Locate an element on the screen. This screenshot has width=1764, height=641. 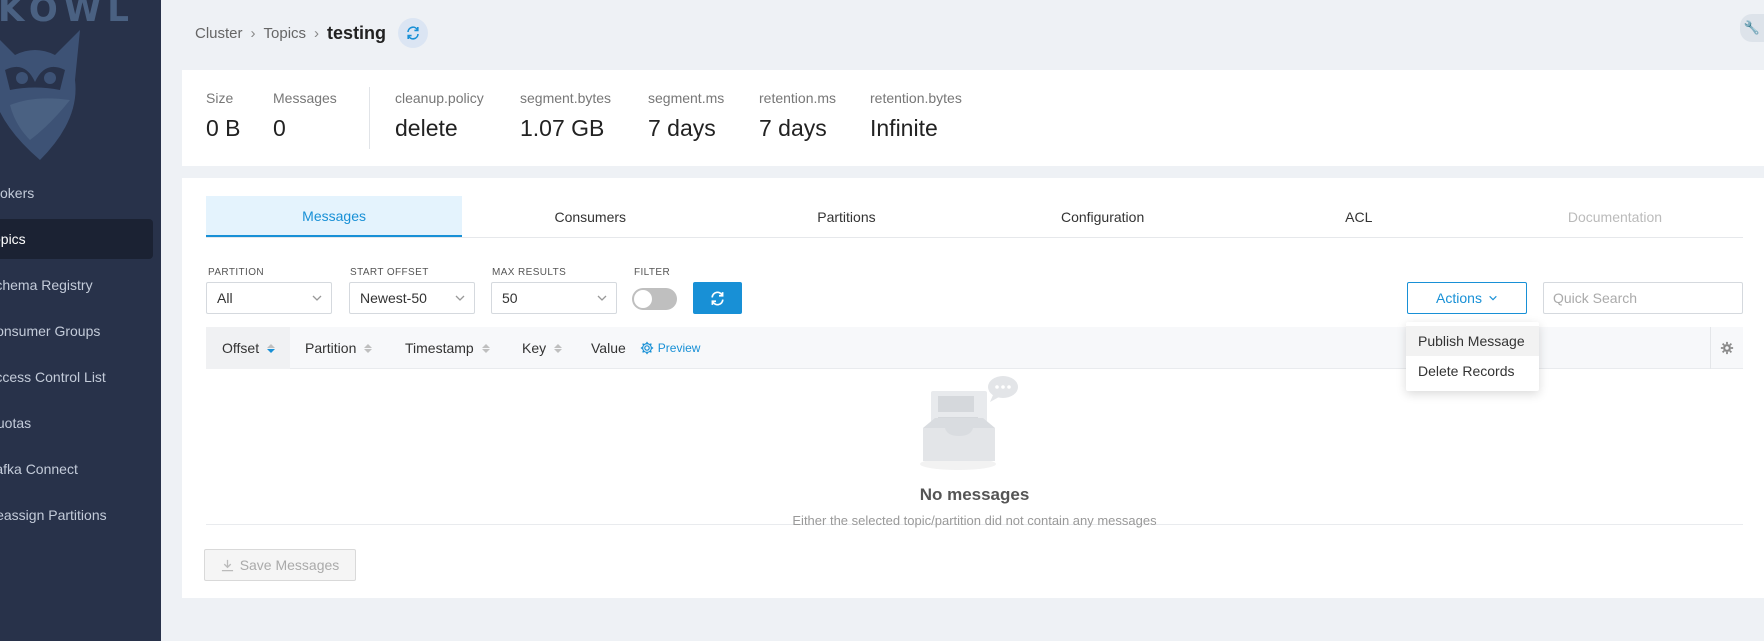
sidebar-item-label: Consumer Groups is located at coordinates (50, 331).